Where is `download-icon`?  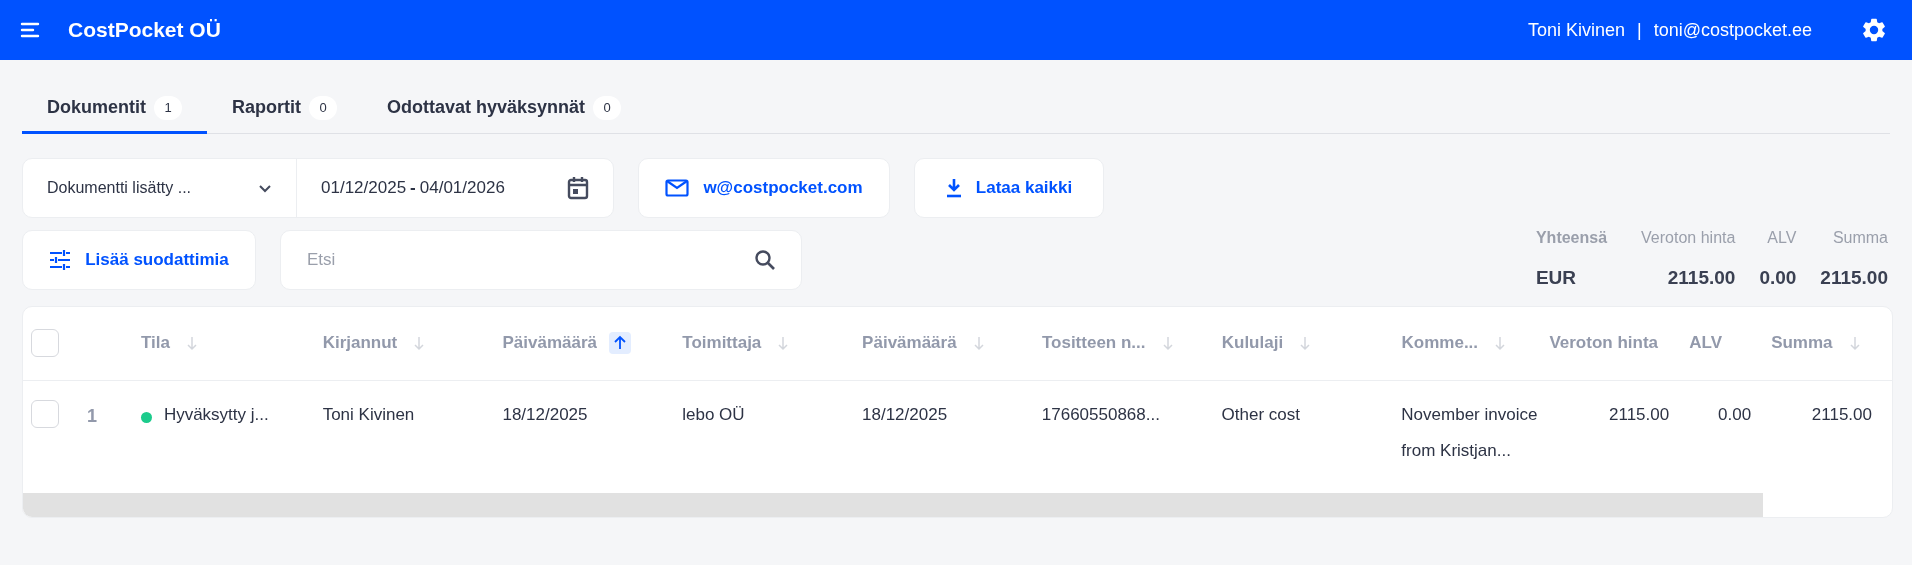
download-icon is located at coordinates (953, 188).